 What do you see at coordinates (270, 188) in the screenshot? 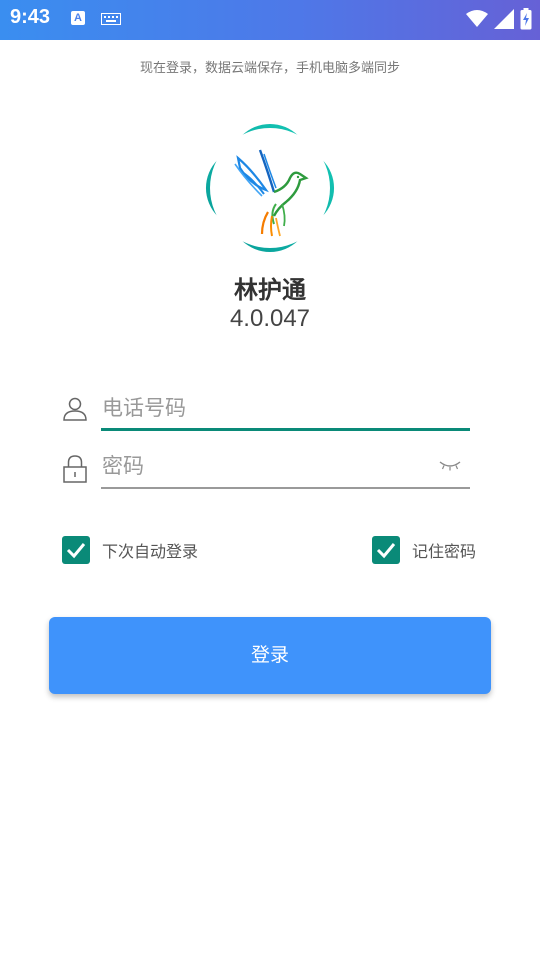
I see `dove-logo-icon` at bounding box center [270, 188].